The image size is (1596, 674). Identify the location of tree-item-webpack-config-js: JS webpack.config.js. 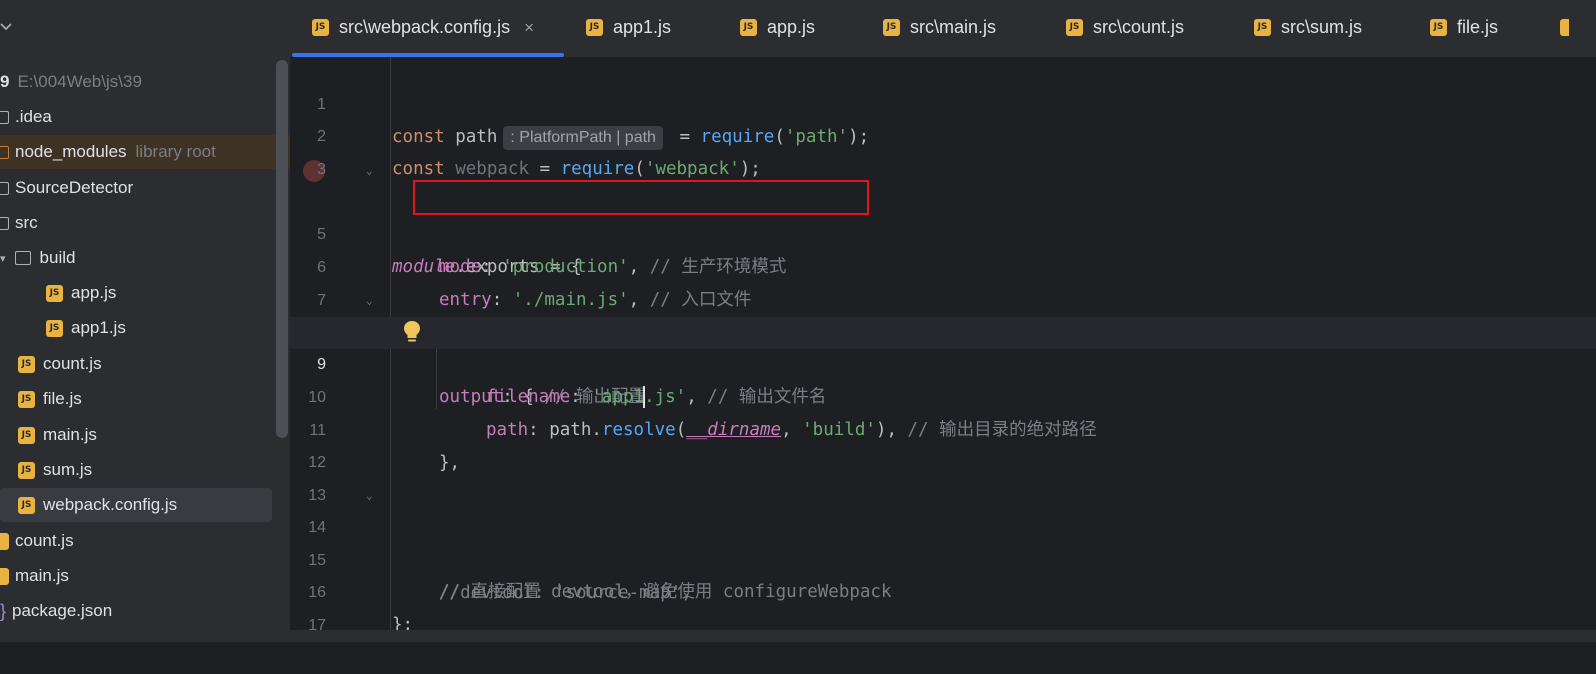
(136, 505).